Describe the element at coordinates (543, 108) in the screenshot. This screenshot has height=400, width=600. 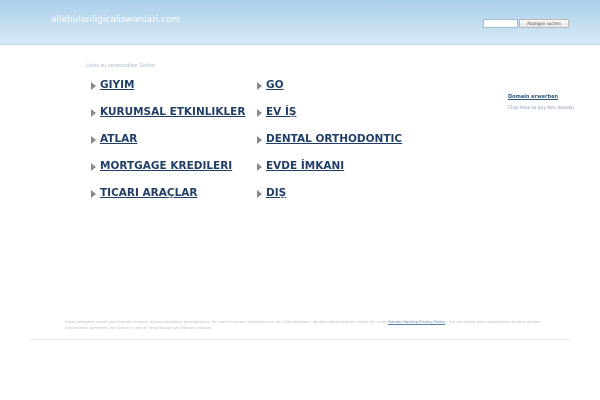
I see `buy-domain-text: Click here to buy this domain` at that location.